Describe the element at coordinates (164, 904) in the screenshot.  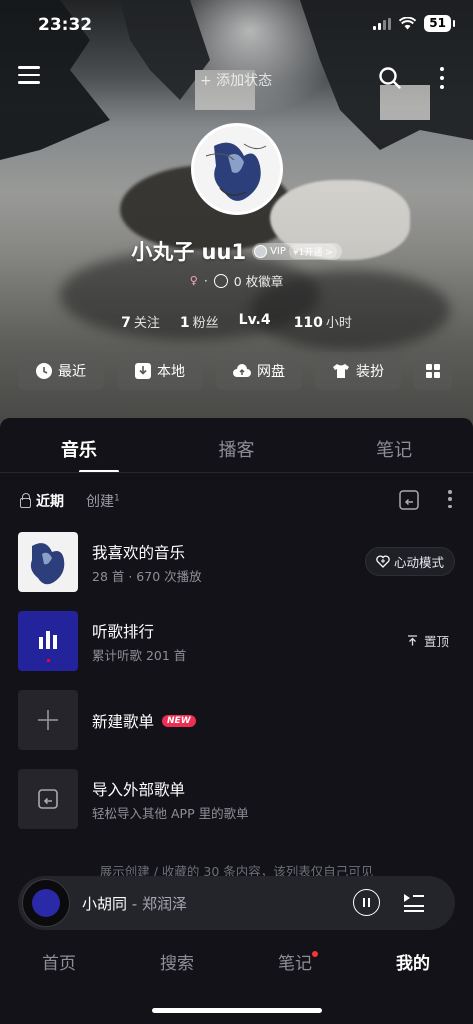
I see `song-artist: 郑润泽` at that location.